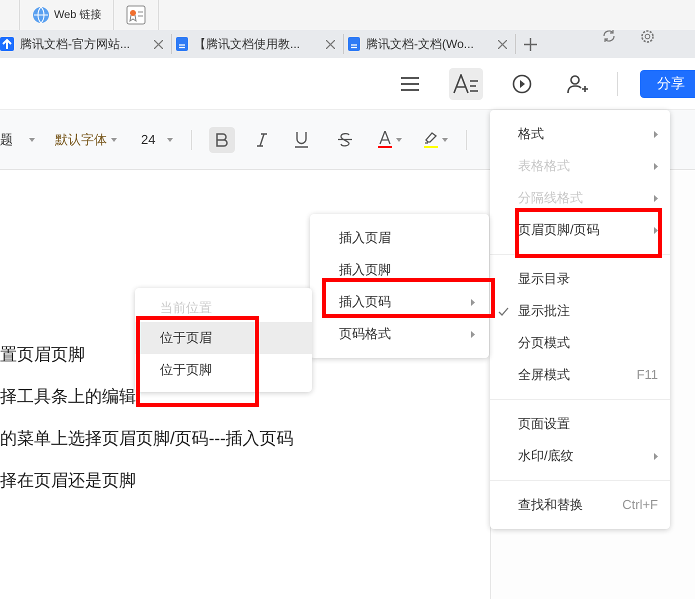 Image resolution: width=695 pixels, height=599 pixels. I want to click on menu-item: 位于页脚, so click(223, 370).